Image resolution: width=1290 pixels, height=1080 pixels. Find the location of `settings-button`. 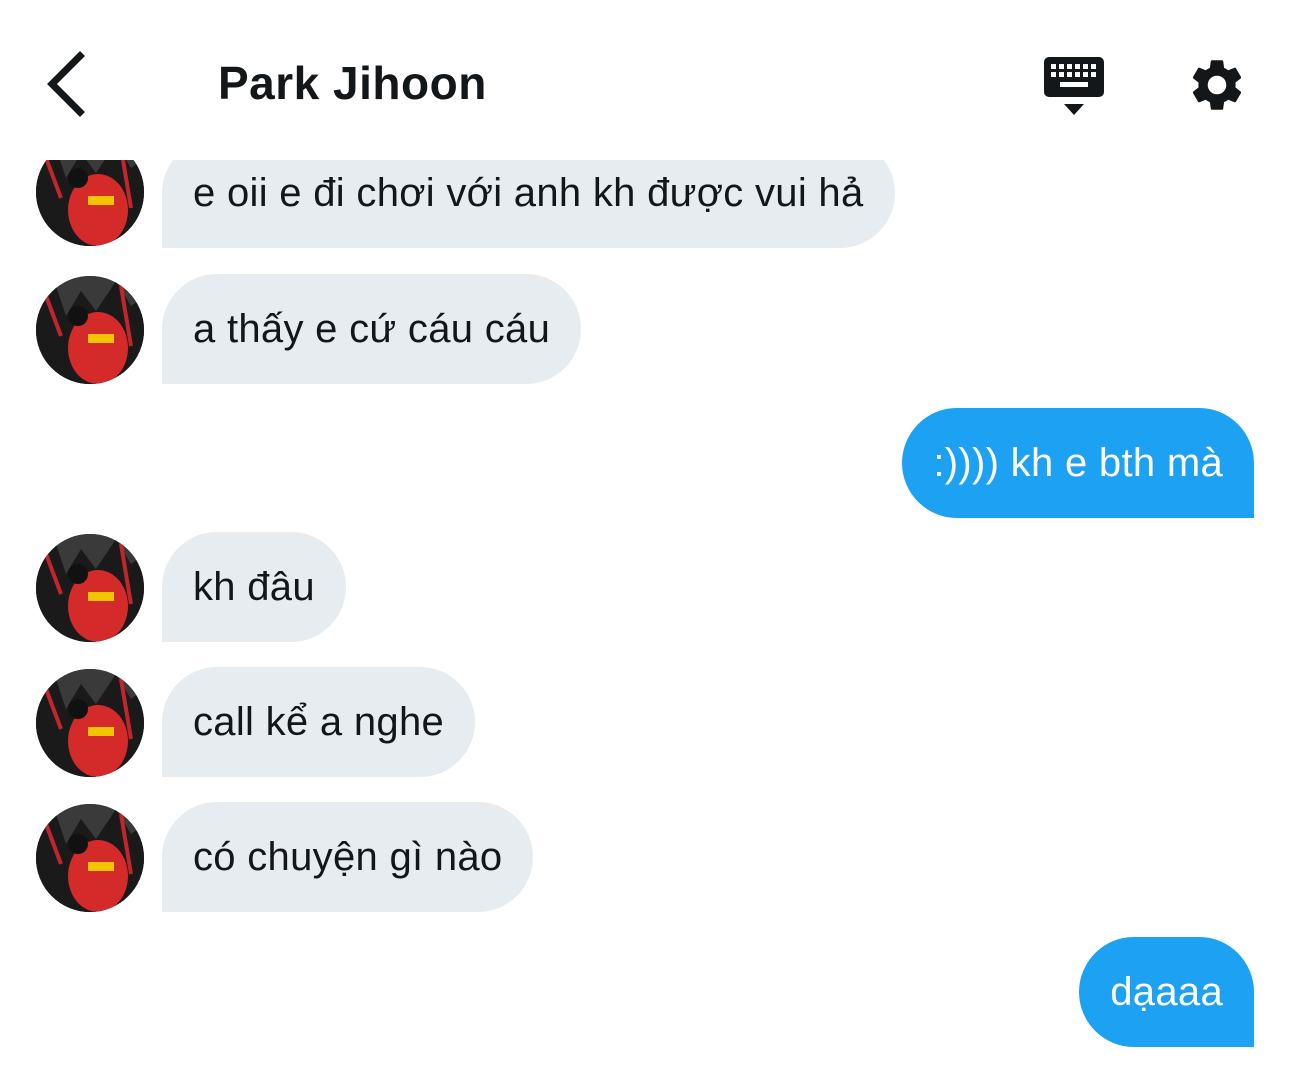

settings-button is located at coordinates (1217, 85).